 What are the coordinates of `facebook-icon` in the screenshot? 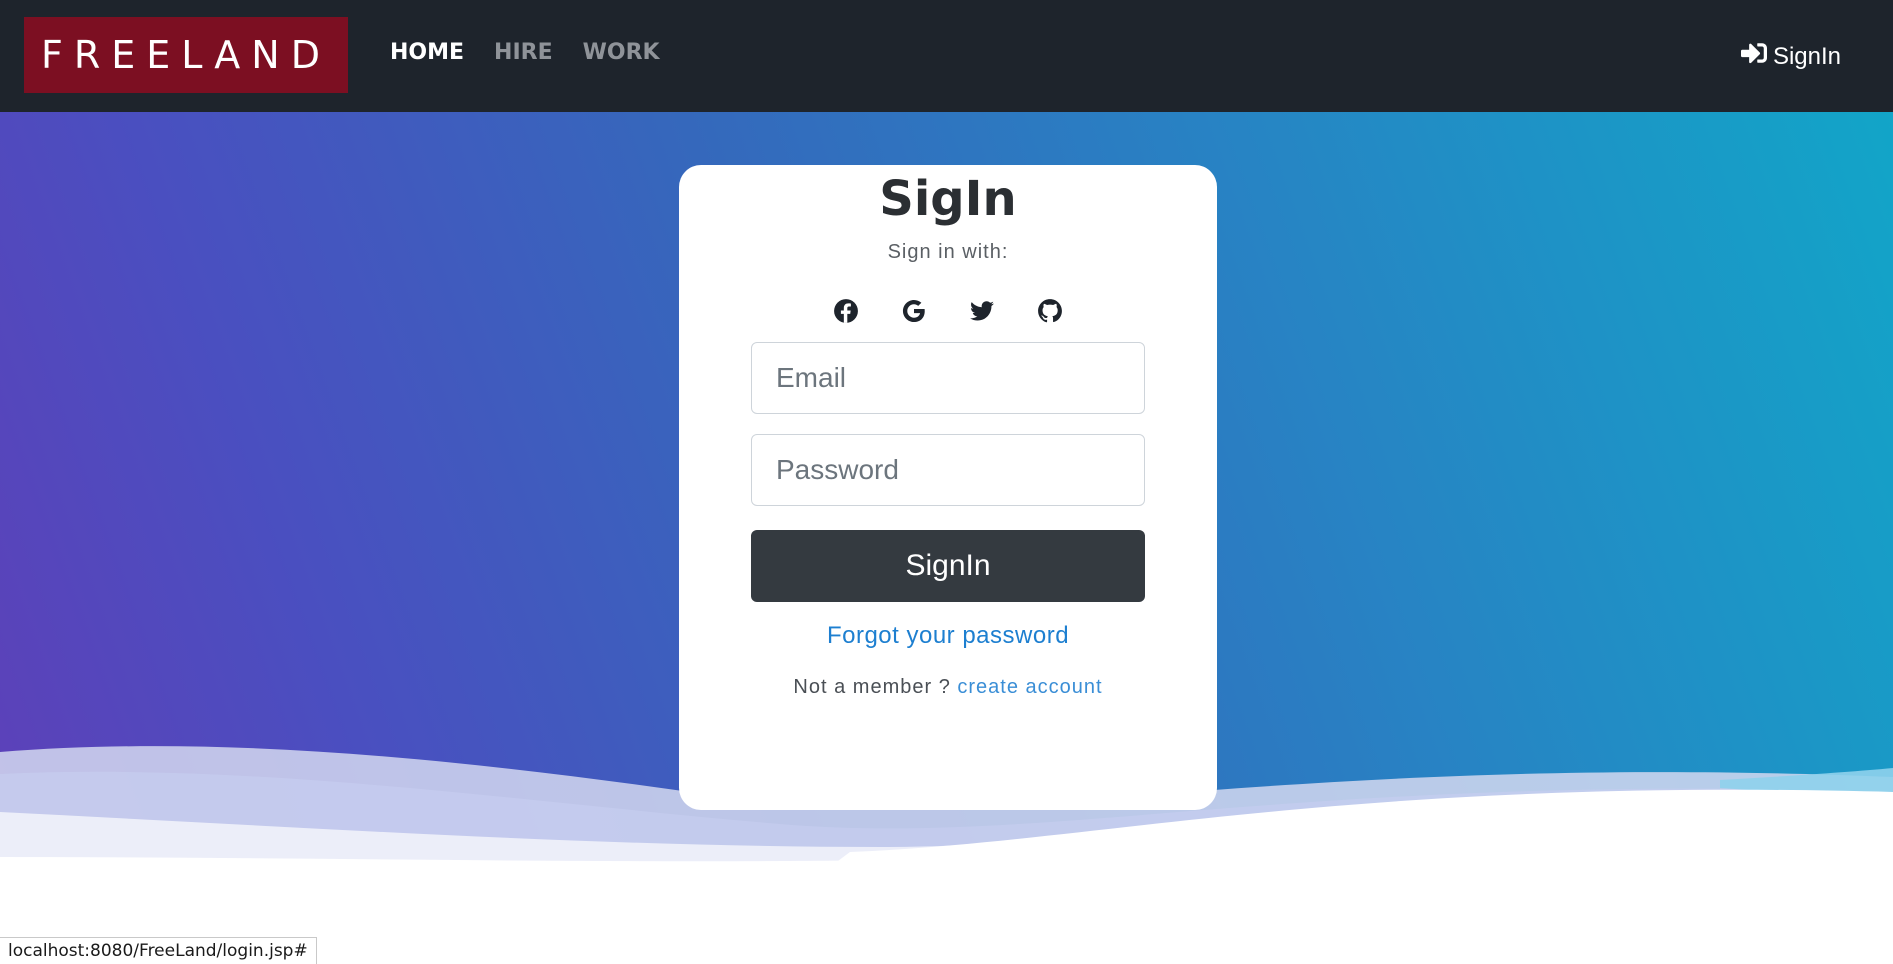 It's located at (846, 311).